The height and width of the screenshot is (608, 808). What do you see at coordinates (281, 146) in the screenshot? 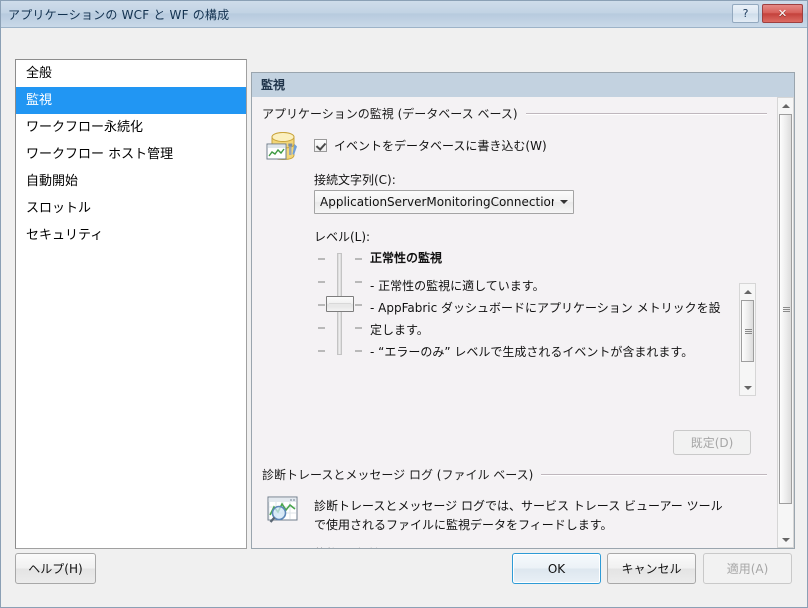
I see `database-monitoring-icon` at bounding box center [281, 146].